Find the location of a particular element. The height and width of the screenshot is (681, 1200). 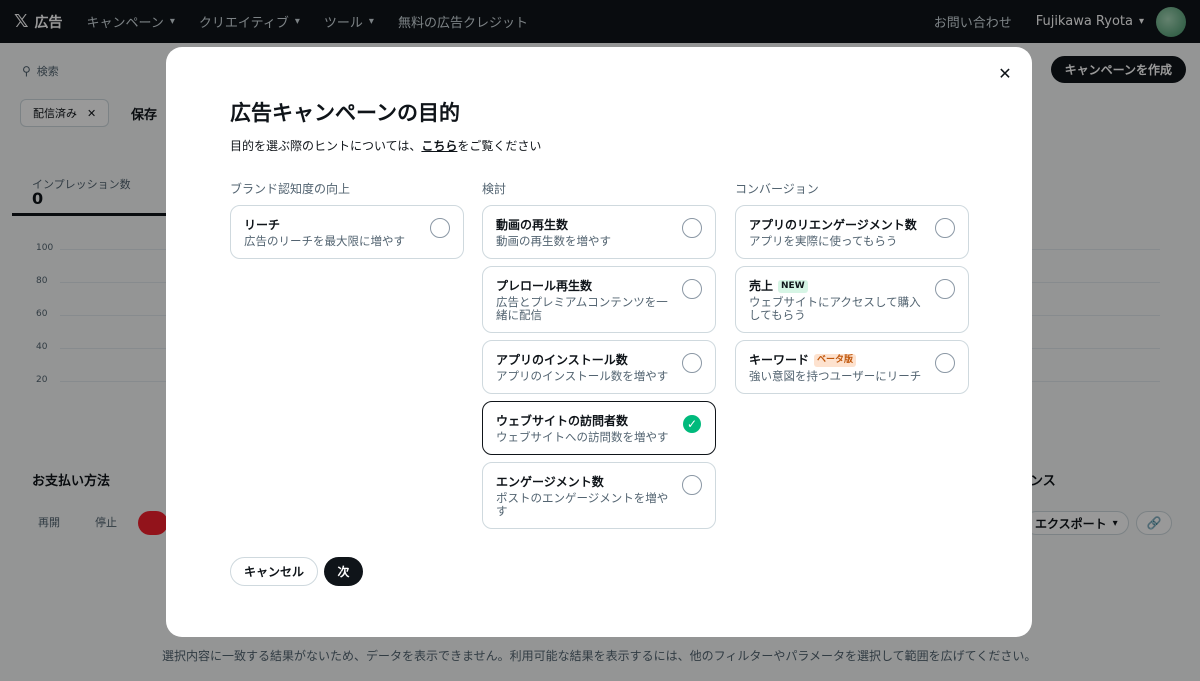

objective-desc: 広告とプレミアムコンテンツを一緒に配信 is located at coordinates (582, 308).